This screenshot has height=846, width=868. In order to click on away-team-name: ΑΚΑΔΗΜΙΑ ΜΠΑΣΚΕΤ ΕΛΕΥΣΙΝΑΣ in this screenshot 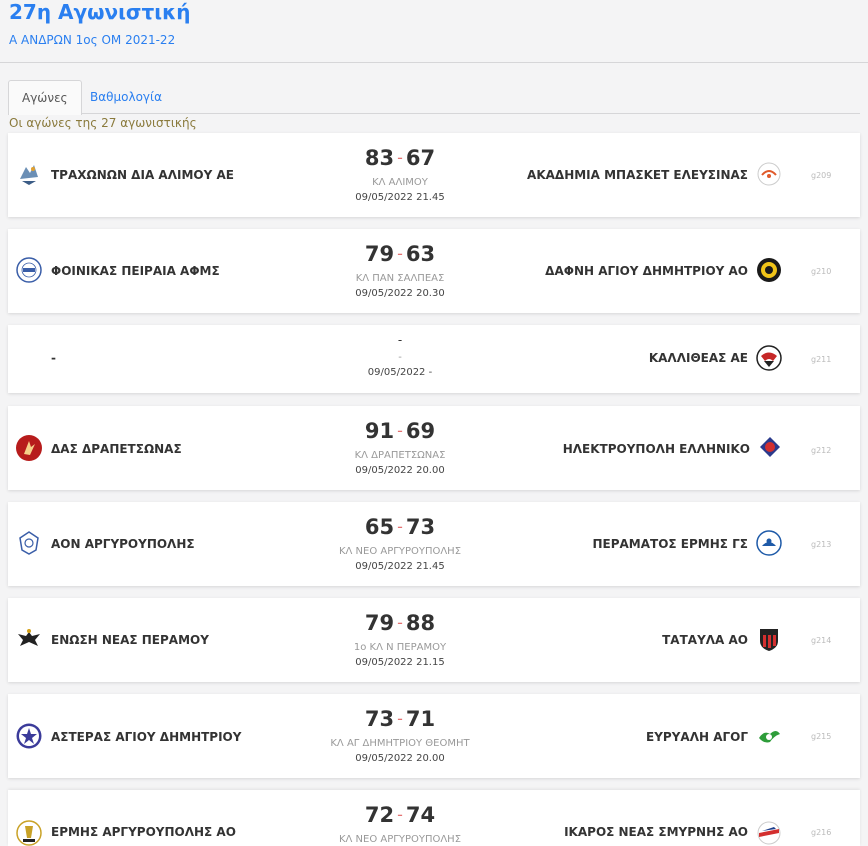, I will do `click(637, 175)`.